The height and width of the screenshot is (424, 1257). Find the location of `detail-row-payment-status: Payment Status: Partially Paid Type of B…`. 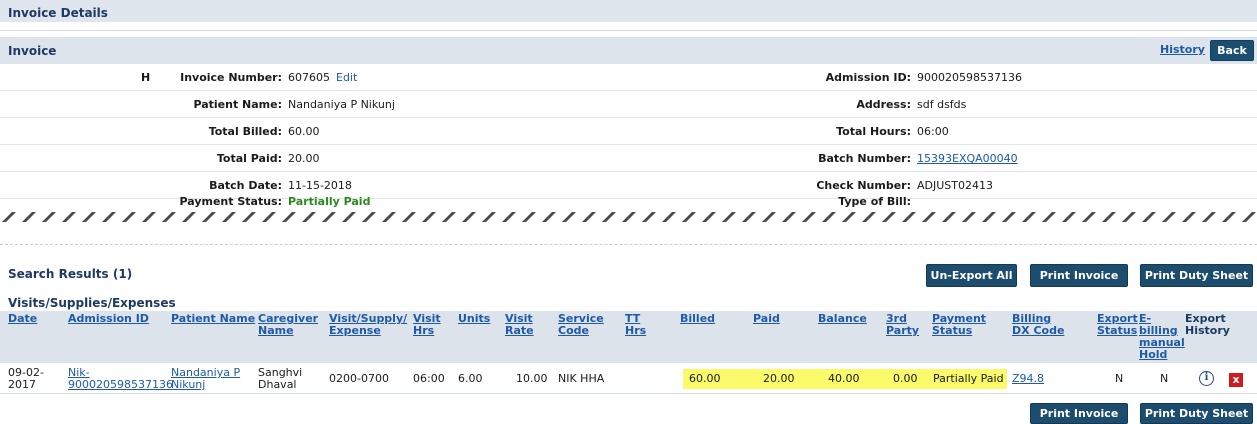

detail-row-payment-status: Payment Status: Partially Paid Type of B… is located at coordinates (628, 200).